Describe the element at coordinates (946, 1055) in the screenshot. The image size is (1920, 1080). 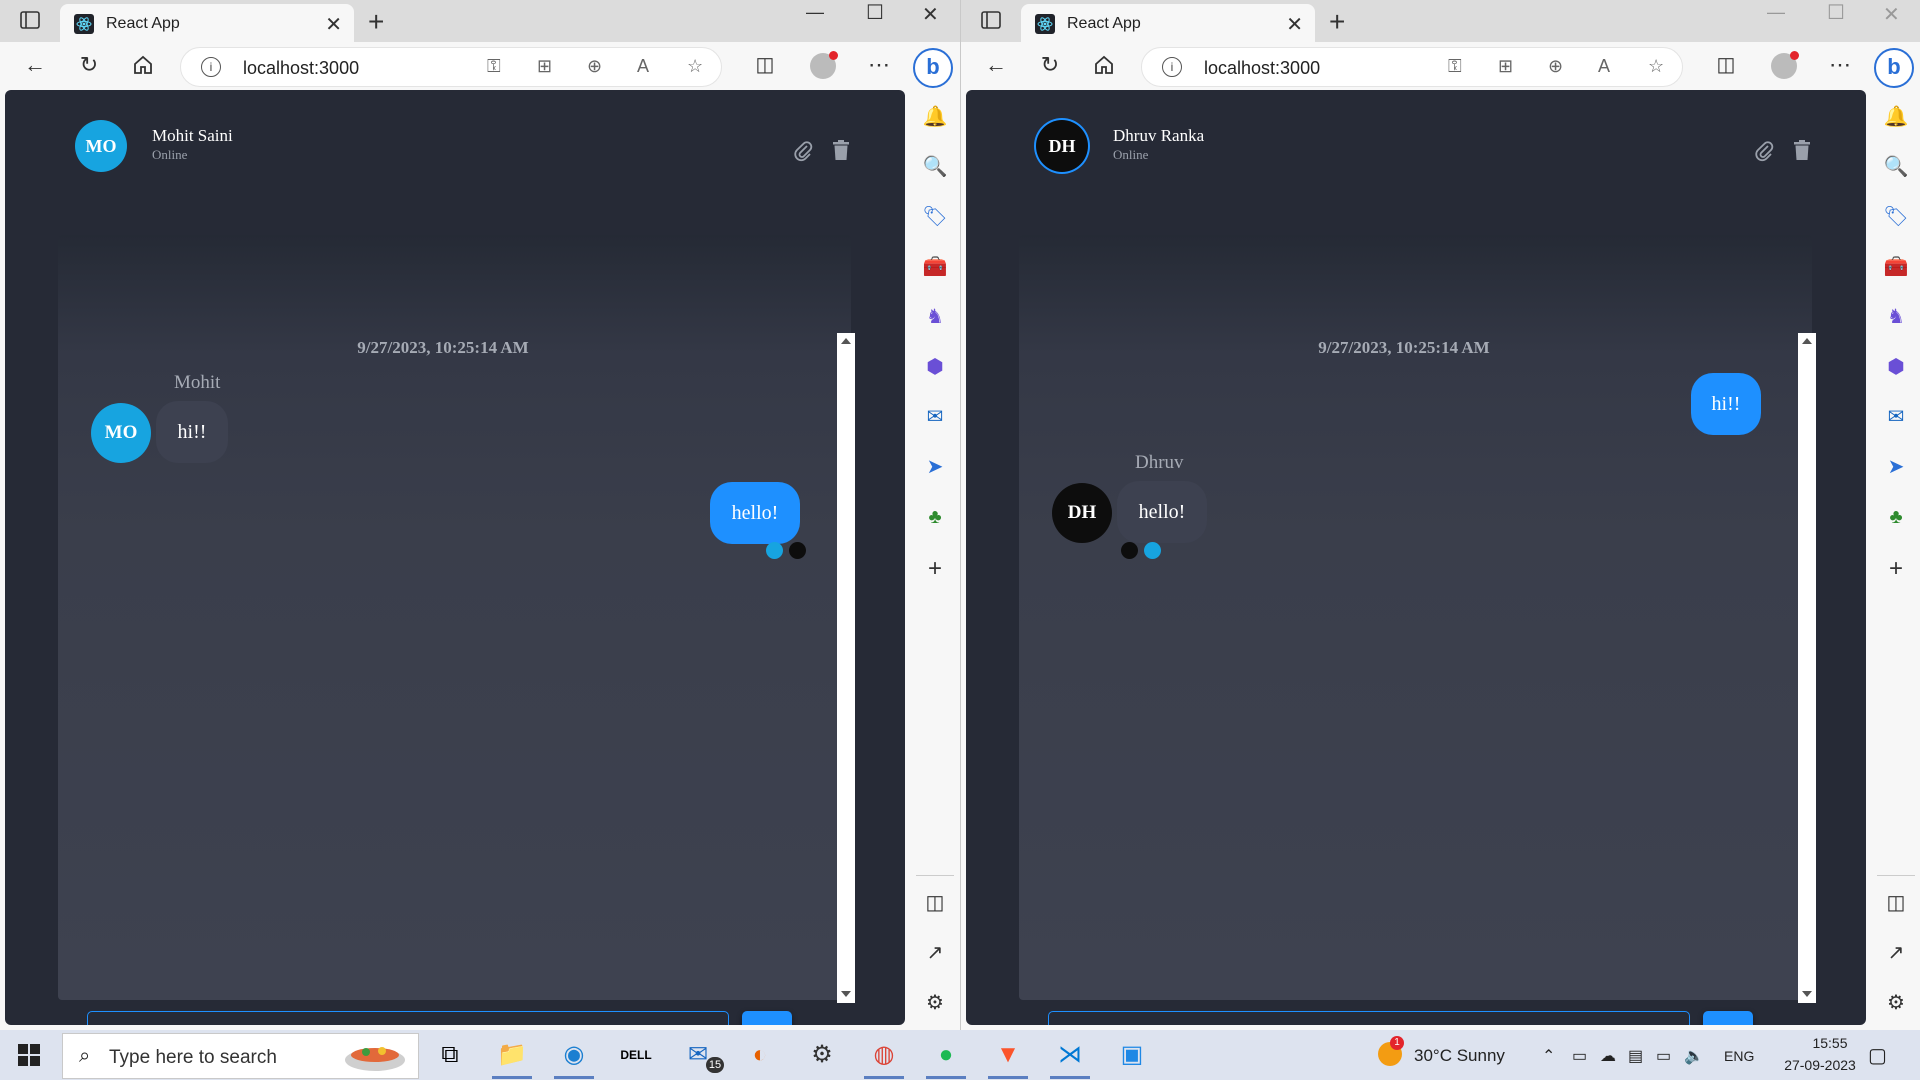
I see `spotify-icon: ●` at that location.